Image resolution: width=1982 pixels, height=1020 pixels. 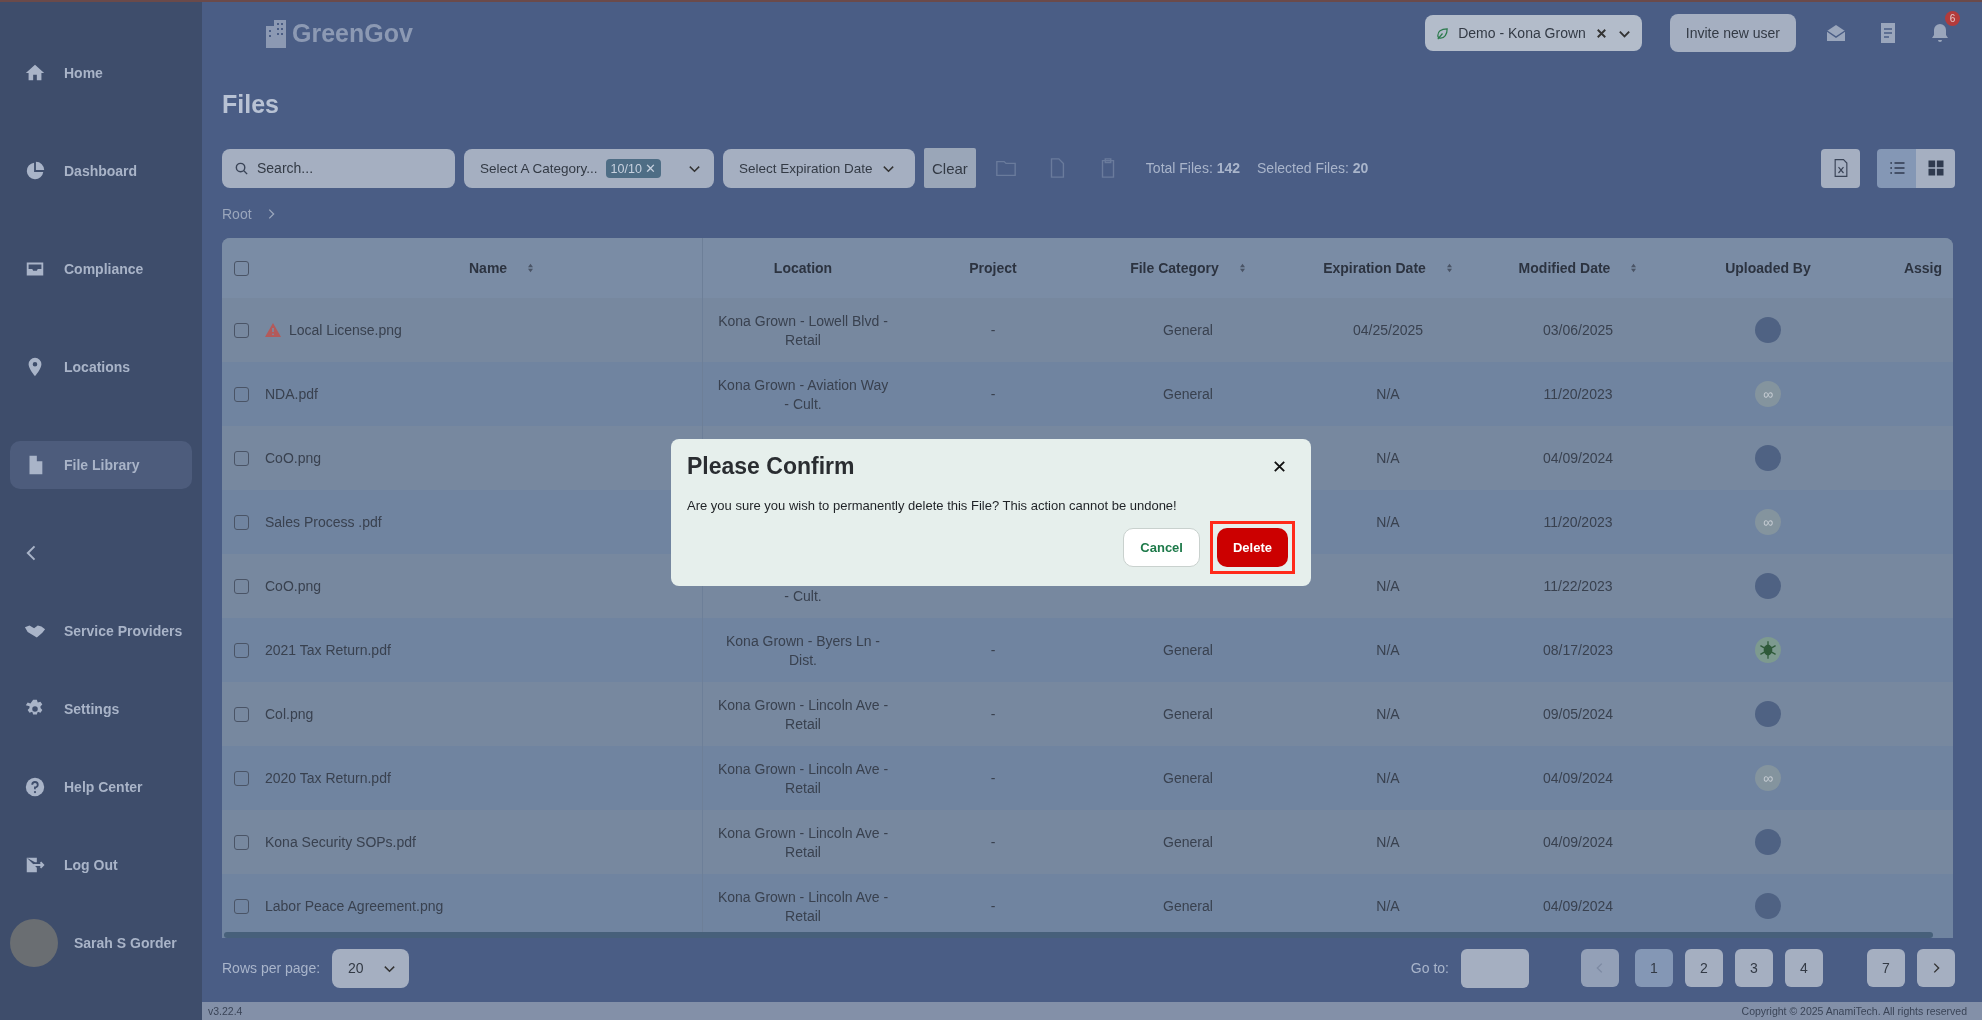 What do you see at coordinates (1886, 968) in the screenshot?
I see `page-button: 7` at bounding box center [1886, 968].